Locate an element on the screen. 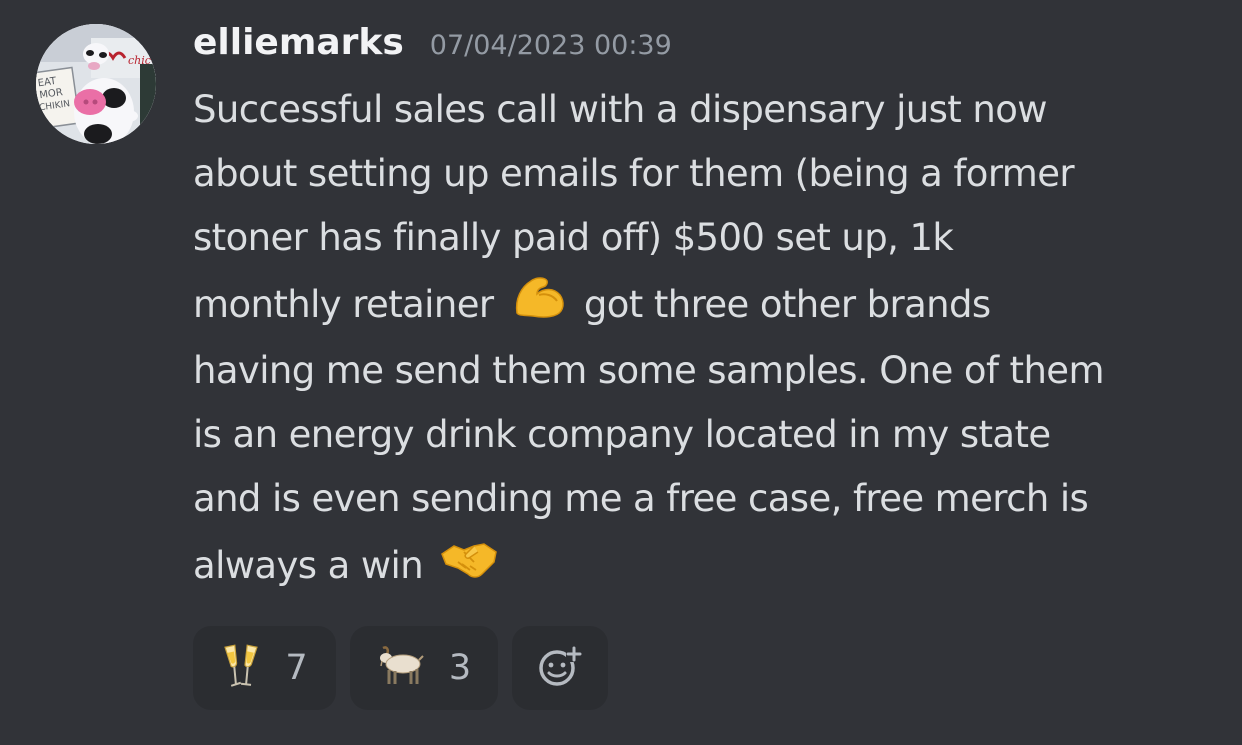 The height and width of the screenshot is (745, 1242). reaction-count: 3 is located at coordinates (460, 668).